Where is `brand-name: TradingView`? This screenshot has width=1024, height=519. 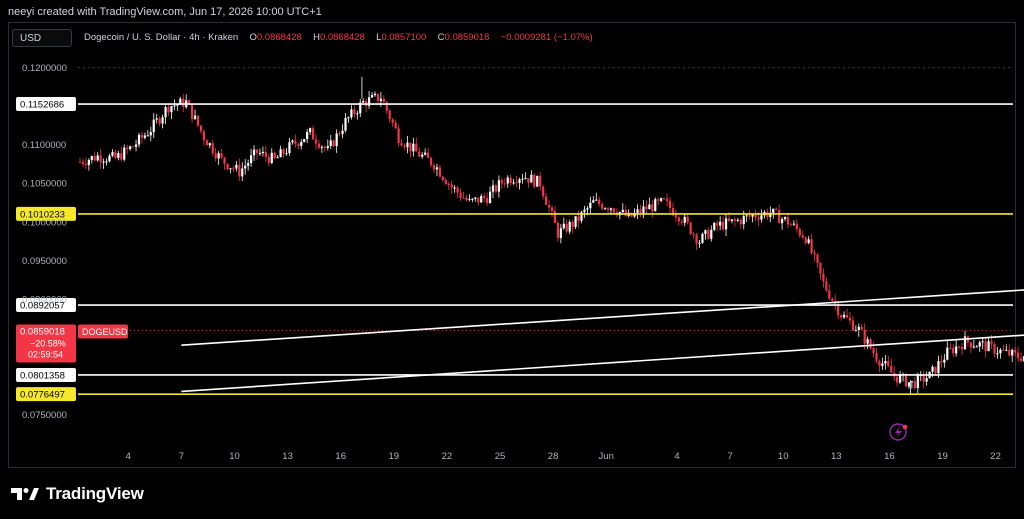
brand-name: TradingView is located at coordinates (95, 493).